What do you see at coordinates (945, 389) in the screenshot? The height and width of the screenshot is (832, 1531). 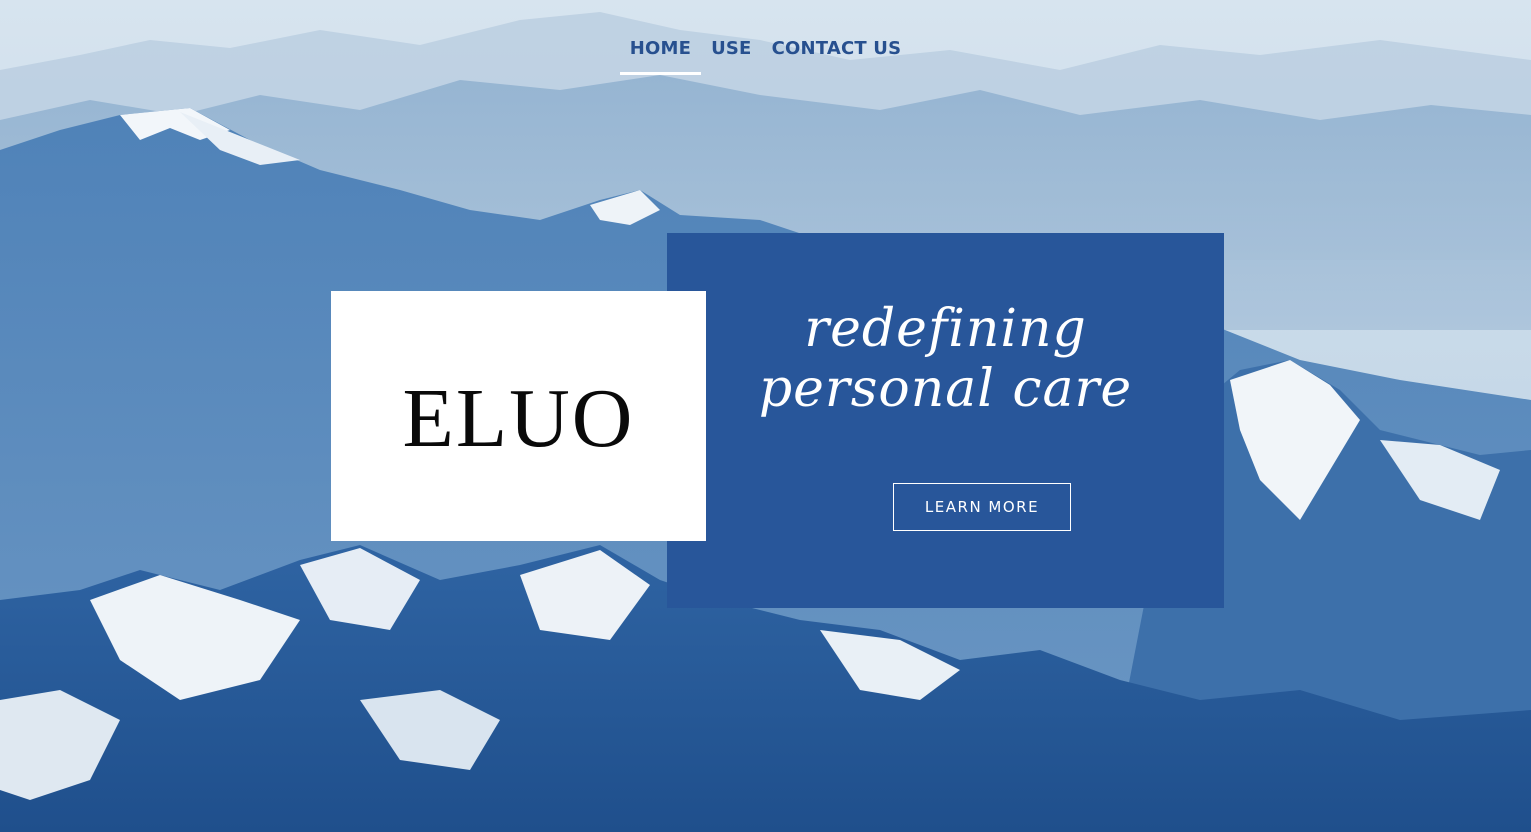 I see `tagline-line-2: personal care` at bounding box center [945, 389].